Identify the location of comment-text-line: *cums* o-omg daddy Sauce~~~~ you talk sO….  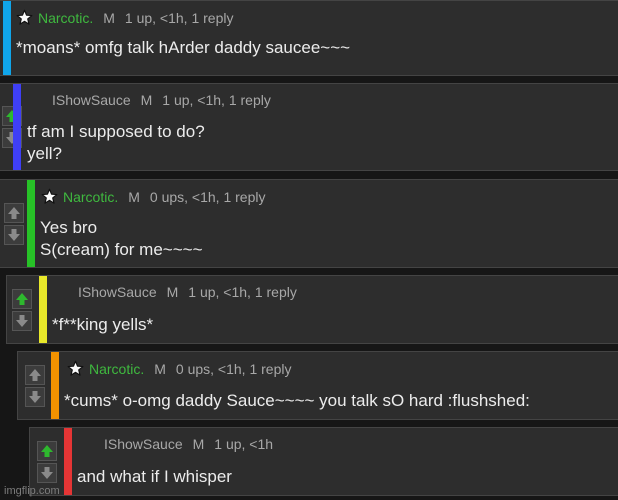
(297, 400).